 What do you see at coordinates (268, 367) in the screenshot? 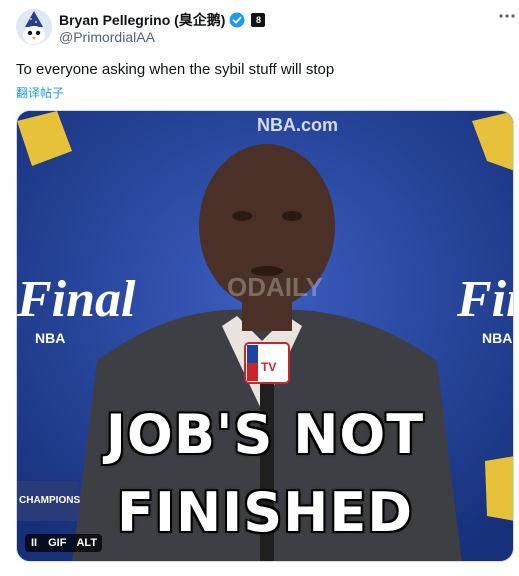
I see `mic-flag-text: TV` at bounding box center [268, 367].